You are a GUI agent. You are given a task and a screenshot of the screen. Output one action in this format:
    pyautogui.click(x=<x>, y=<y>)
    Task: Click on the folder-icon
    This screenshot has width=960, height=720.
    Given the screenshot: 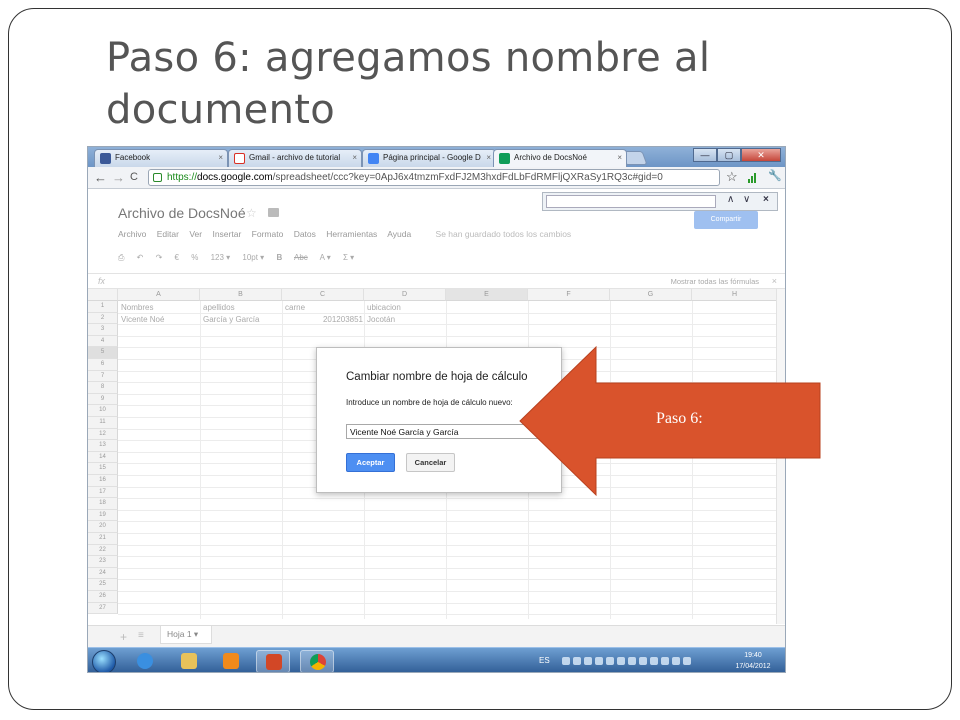 What is the action you would take?
    pyautogui.click(x=273, y=212)
    